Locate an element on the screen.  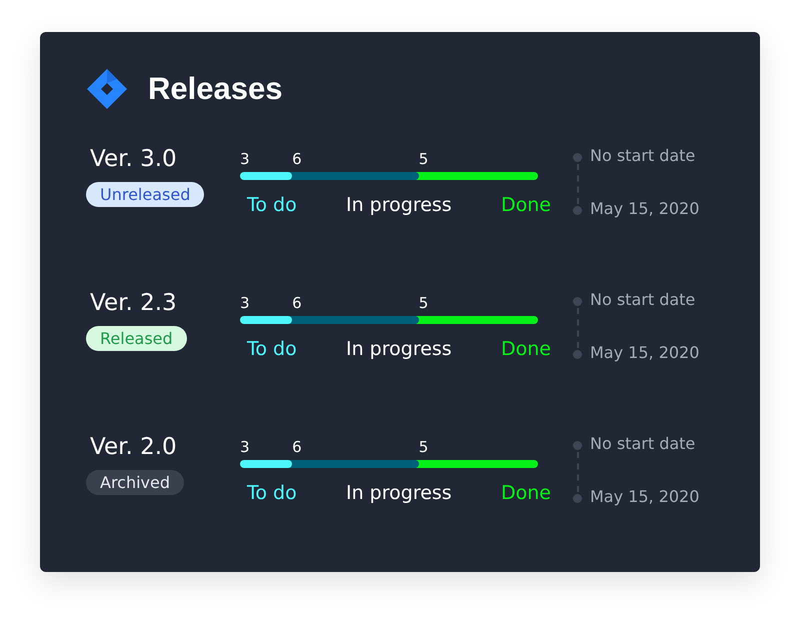
status-badge: Released is located at coordinates (136, 338).